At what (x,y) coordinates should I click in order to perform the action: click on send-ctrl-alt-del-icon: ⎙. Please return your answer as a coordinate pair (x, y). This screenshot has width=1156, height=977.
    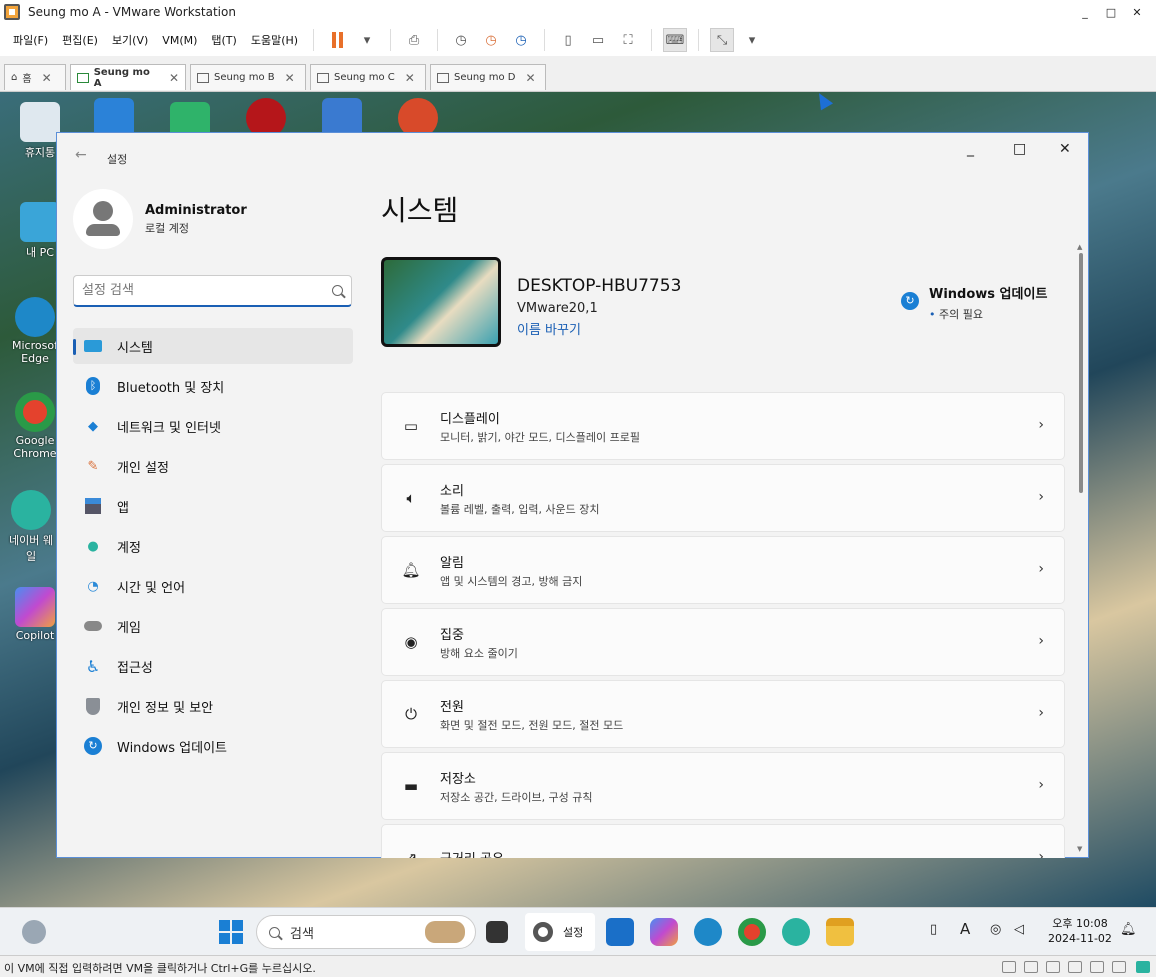
    Looking at the image, I should click on (414, 40).